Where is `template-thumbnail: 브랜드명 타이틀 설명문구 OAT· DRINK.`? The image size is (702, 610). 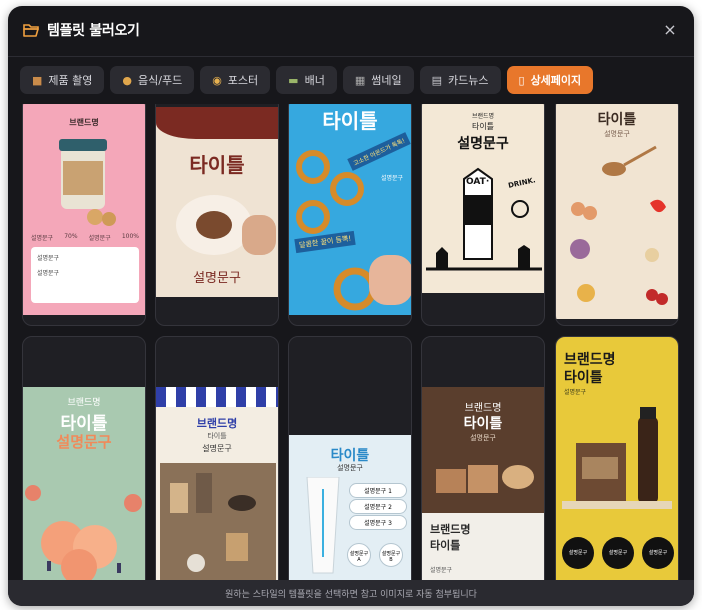 template-thumbnail: 브랜드명 타이틀 설명문구 OAT· DRINK. is located at coordinates (483, 198).